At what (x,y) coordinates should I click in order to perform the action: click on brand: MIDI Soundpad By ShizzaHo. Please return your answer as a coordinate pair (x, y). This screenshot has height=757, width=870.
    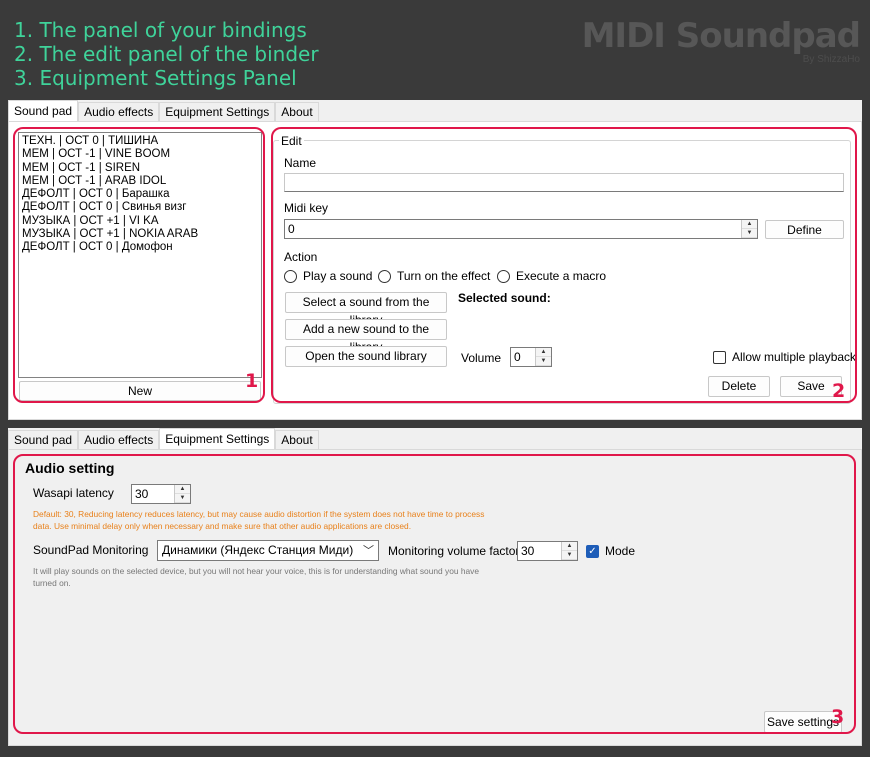
    Looking at the image, I should click on (721, 40).